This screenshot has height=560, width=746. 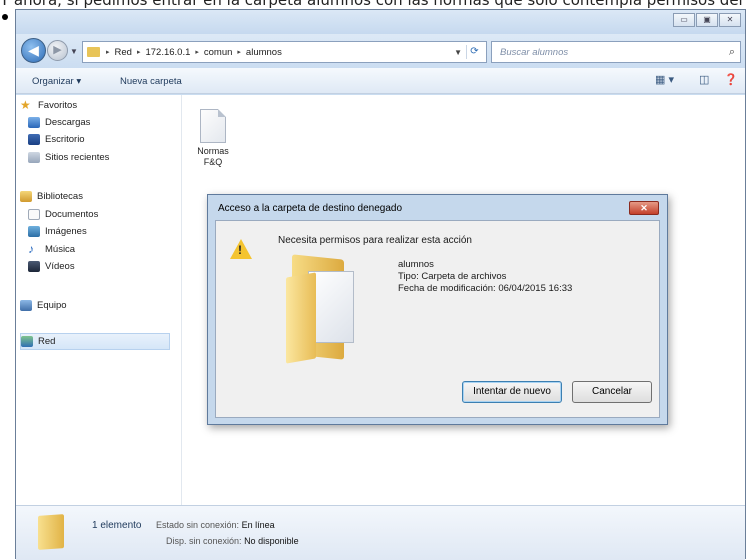 What do you see at coordinates (95, 341) in the screenshot?
I see `nav-item-network: Red` at bounding box center [95, 341].